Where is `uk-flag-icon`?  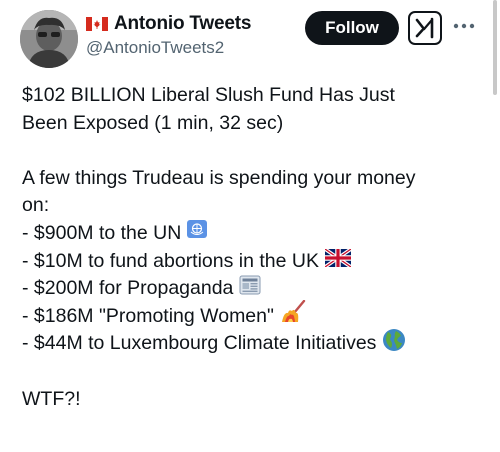 uk-flag-icon is located at coordinates (338, 261).